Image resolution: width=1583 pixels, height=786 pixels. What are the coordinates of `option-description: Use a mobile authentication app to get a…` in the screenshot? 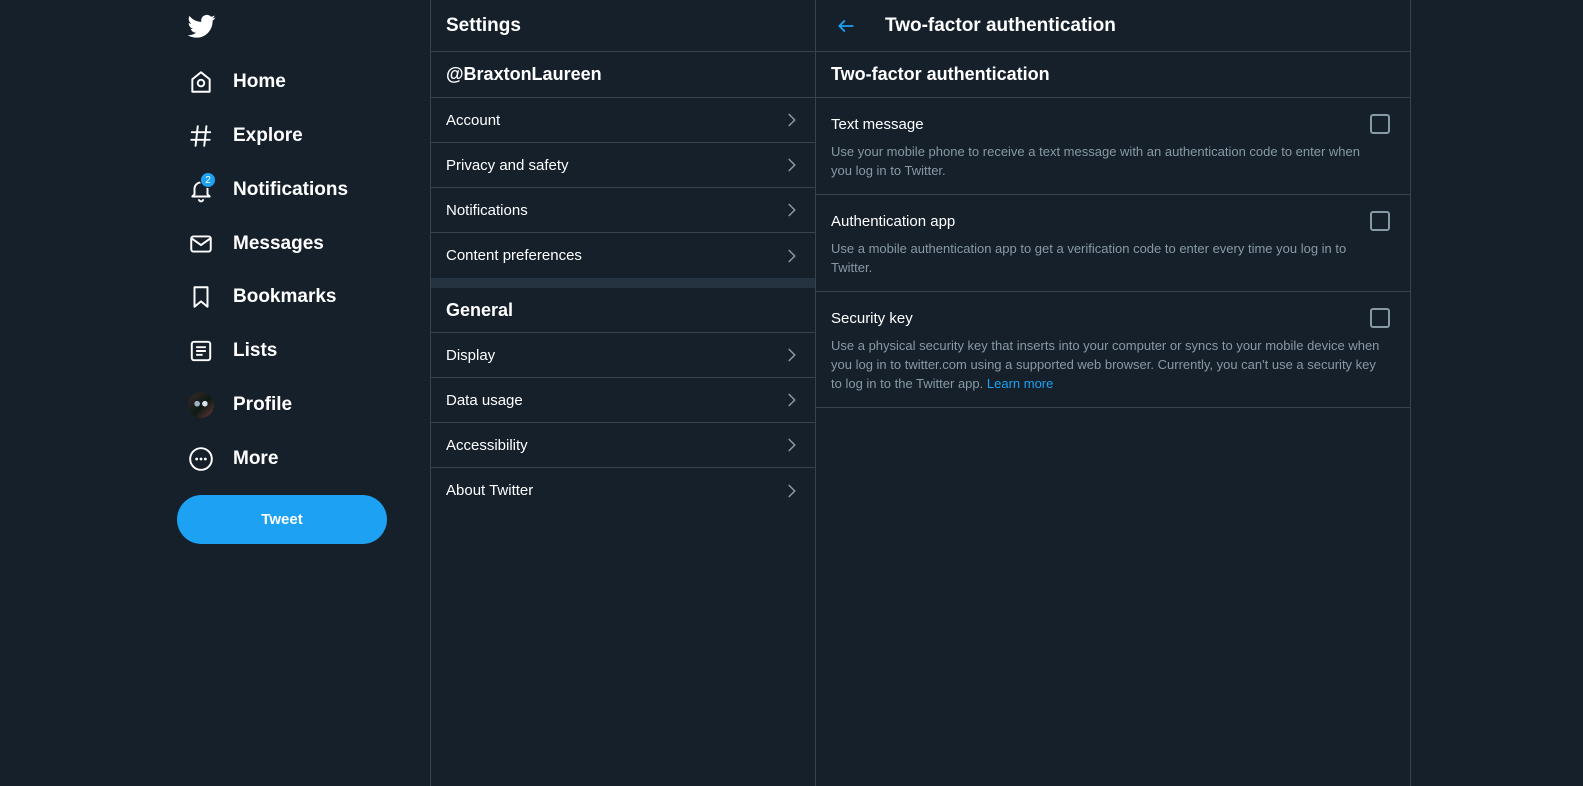 It's located at (1089, 258).